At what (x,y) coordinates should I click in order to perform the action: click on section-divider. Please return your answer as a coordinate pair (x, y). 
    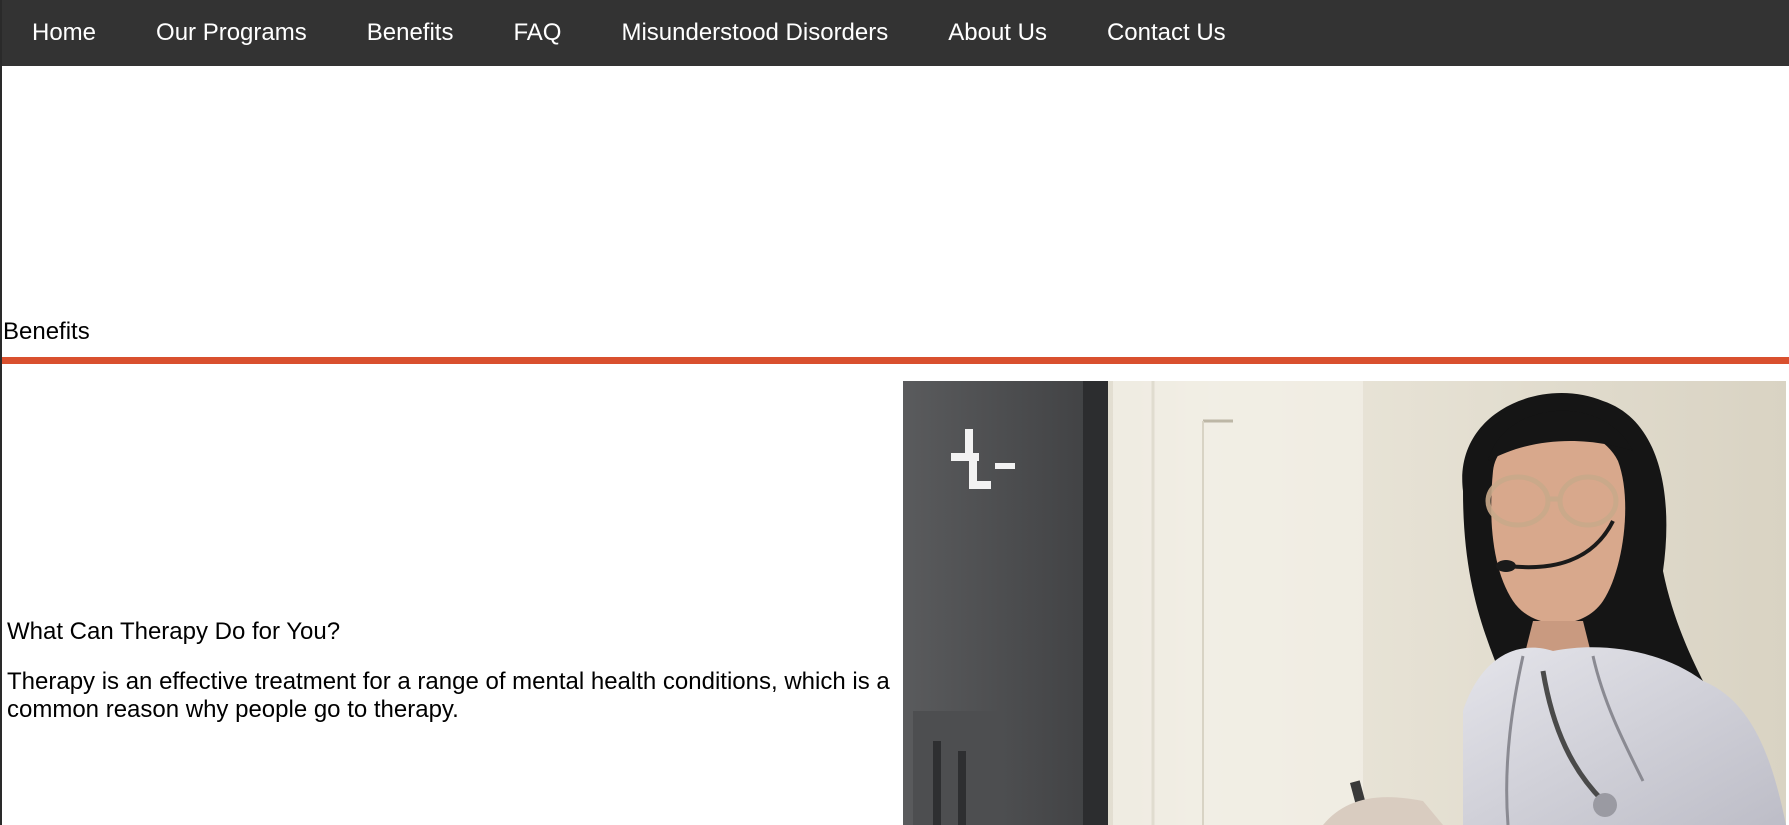
    Looking at the image, I should click on (895, 360).